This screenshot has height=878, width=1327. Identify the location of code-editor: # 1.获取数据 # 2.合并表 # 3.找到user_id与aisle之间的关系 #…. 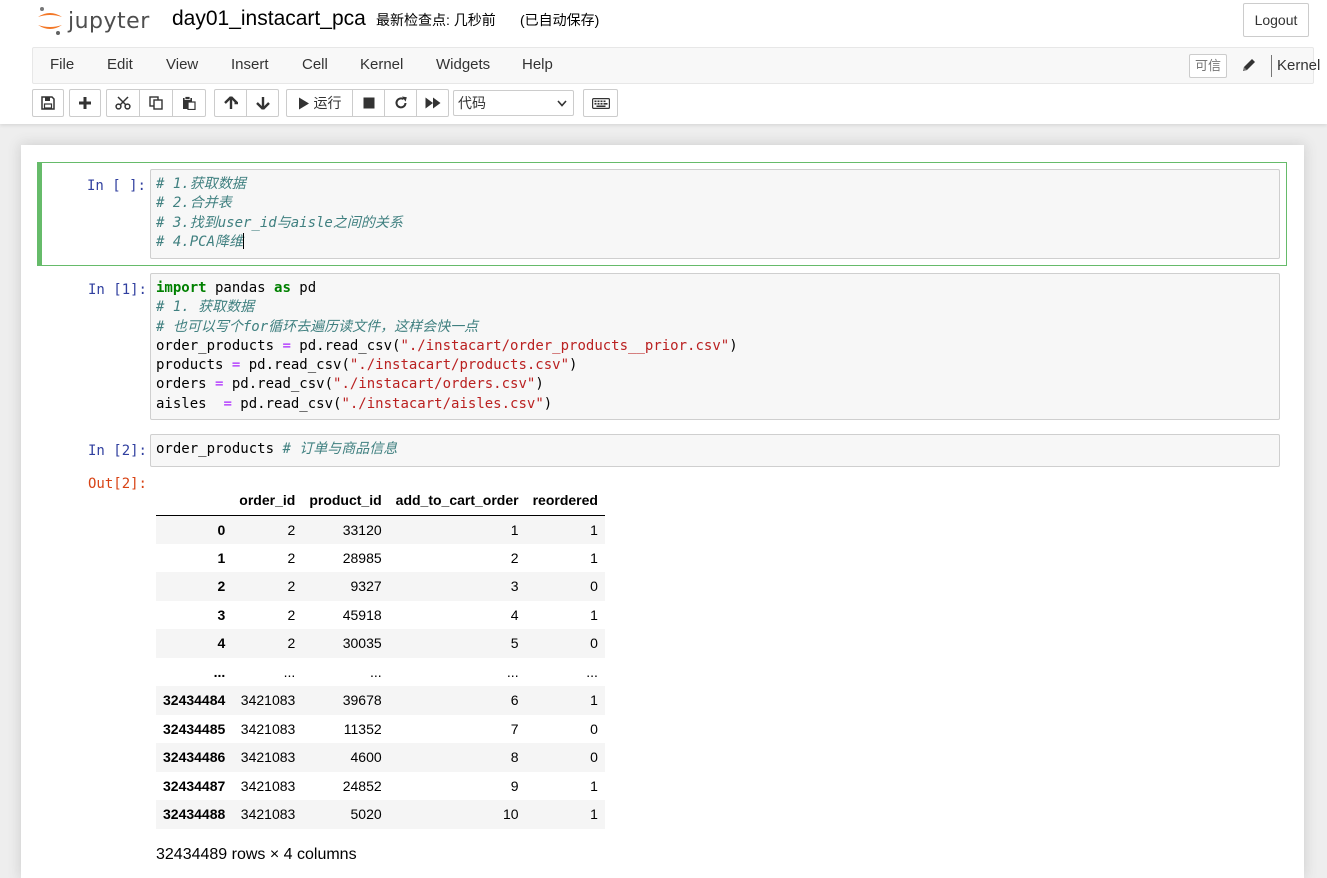
(715, 214).